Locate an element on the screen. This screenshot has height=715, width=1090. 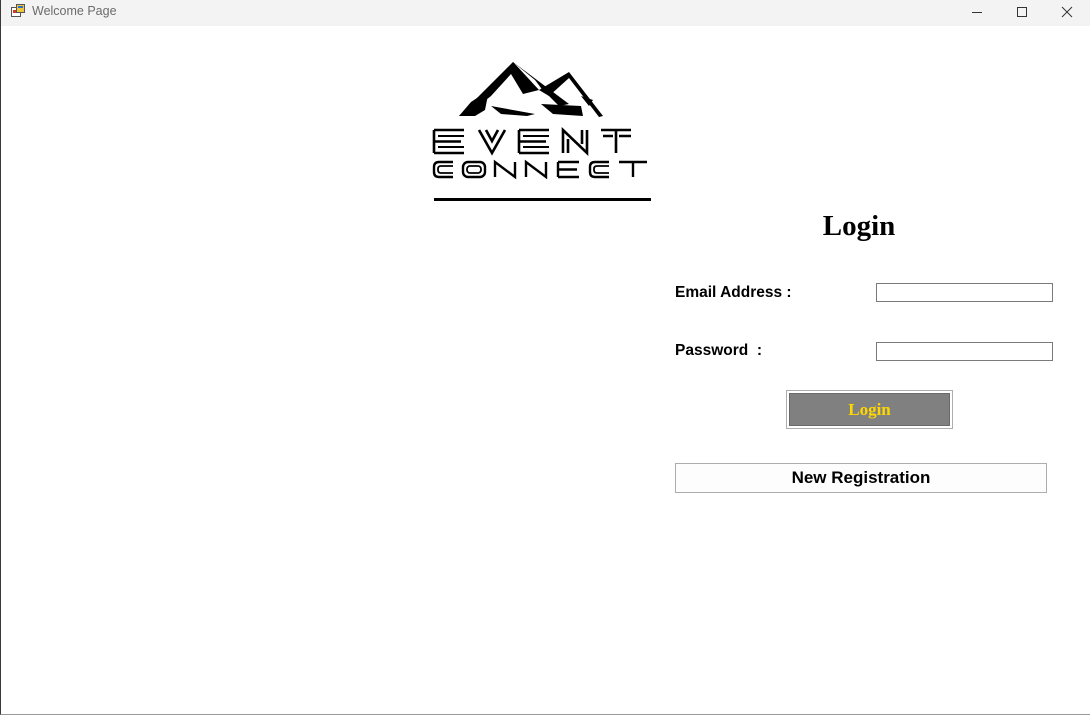
maximize-icon is located at coordinates (1022, 12).